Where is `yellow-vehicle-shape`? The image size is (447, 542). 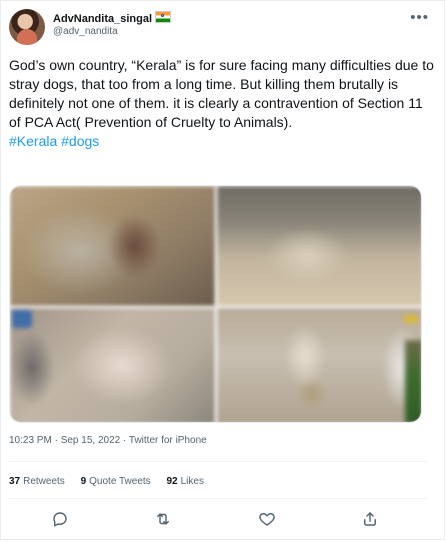
yellow-vehicle-shape is located at coordinates (411, 319).